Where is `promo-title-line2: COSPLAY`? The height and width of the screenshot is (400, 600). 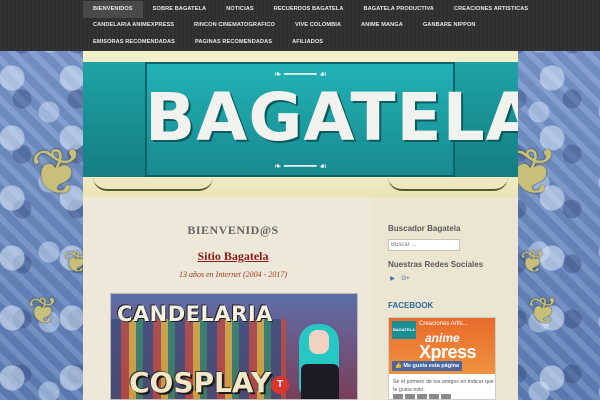
promo-title-line2: COSPLAY is located at coordinates (200, 382).